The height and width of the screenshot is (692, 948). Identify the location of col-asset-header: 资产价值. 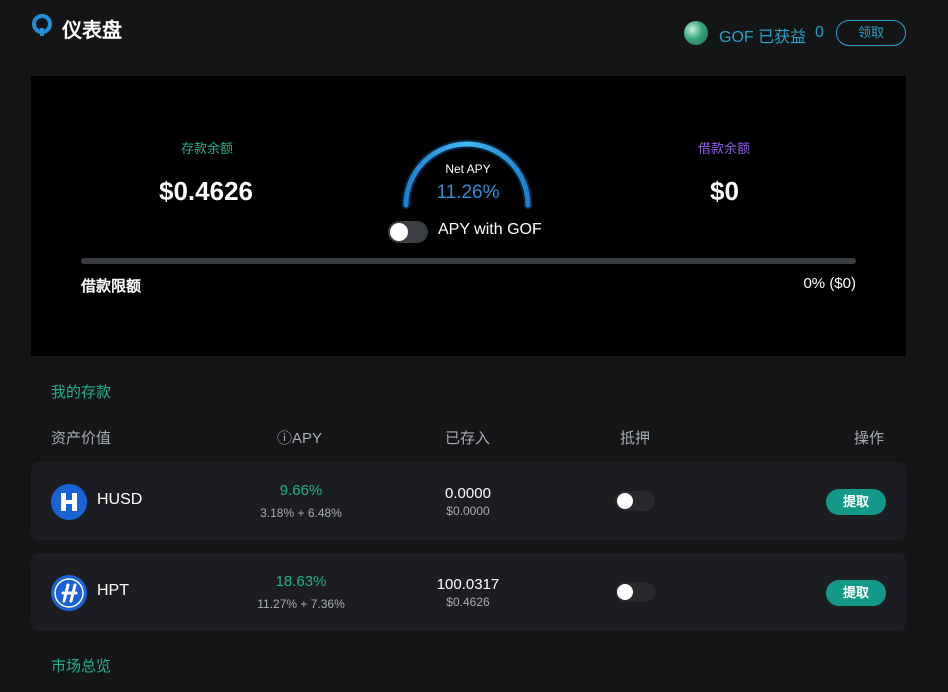
(81, 438).